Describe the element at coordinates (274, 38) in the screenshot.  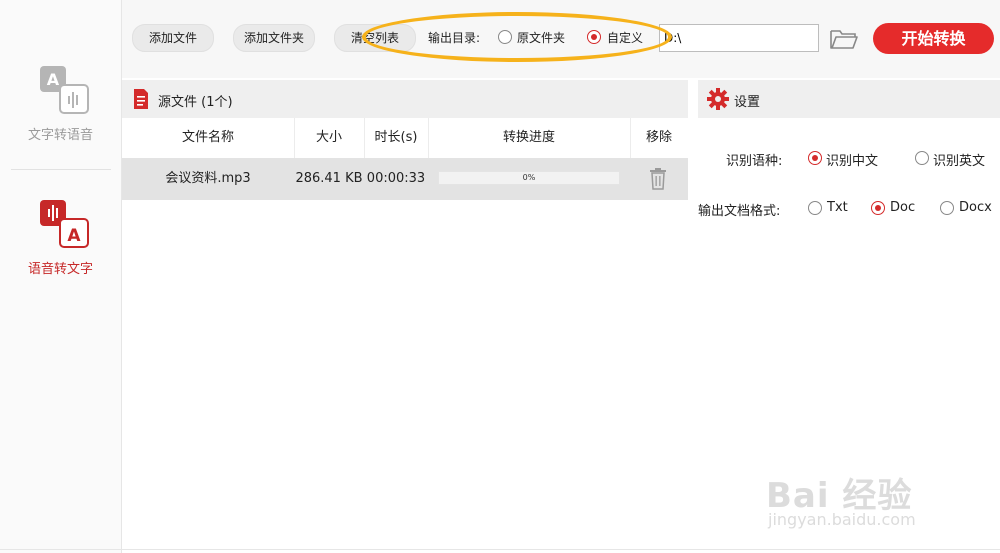
I see `add-folder-button: 添加文件夹` at that location.